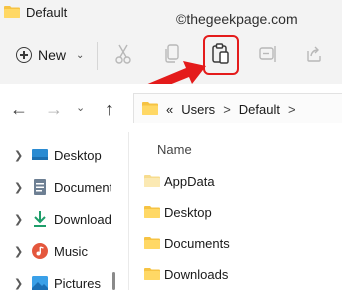 The image size is (342, 290). What do you see at coordinates (51, 251) in the screenshot?
I see `sidebar-item-music: ❯ Music` at bounding box center [51, 251].